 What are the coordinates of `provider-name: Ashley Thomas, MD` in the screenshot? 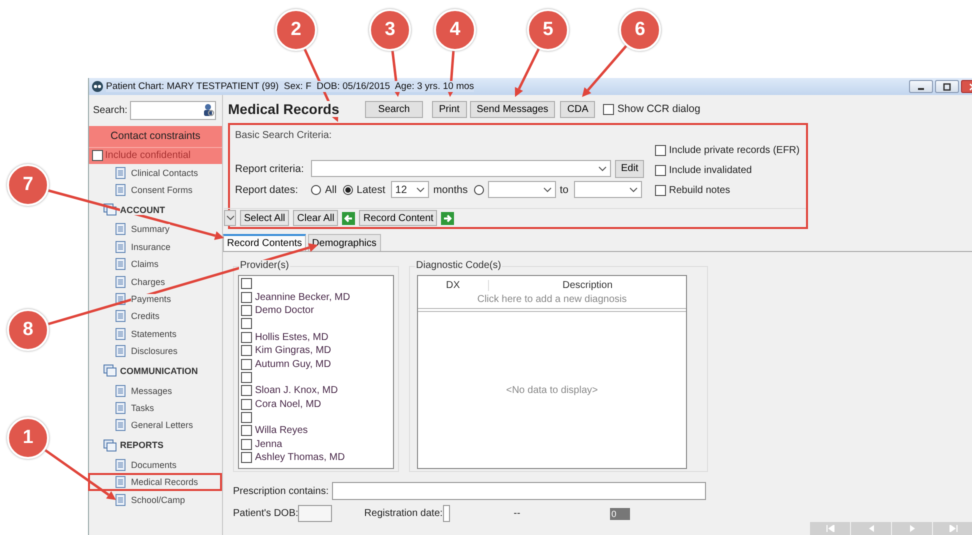 It's located at (300, 458).